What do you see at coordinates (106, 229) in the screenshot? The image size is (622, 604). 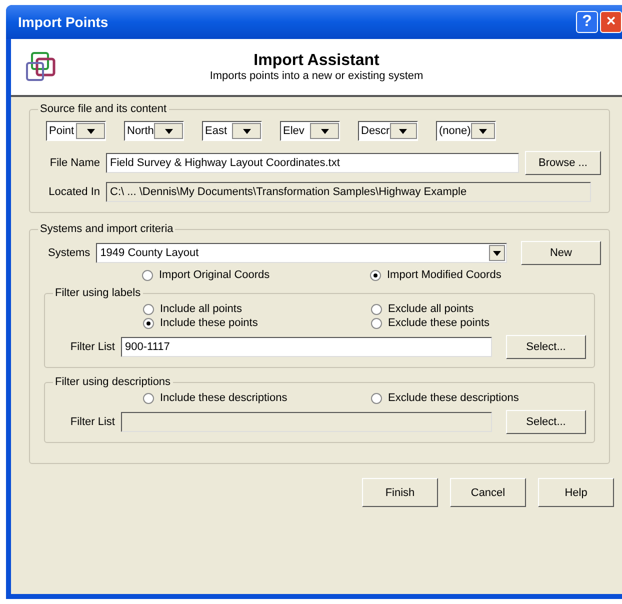 I see `group-title: Systems and import criteria` at bounding box center [106, 229].